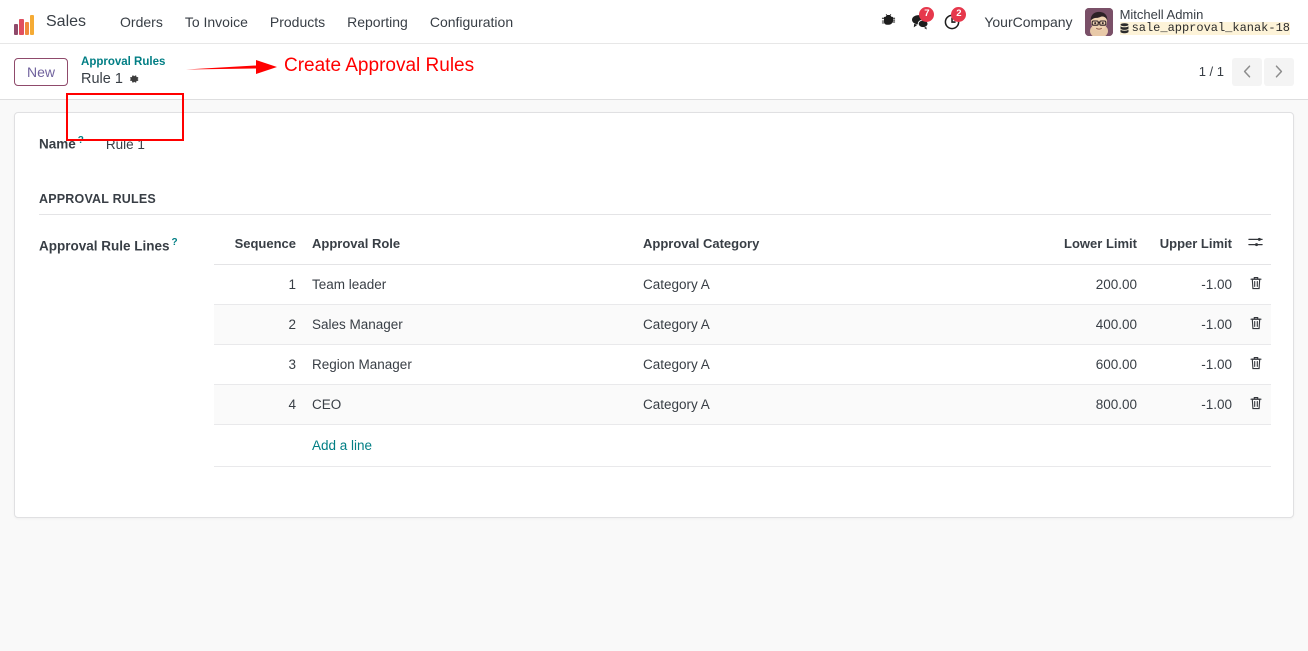  Describe the element at coordinates (81, 140) in the screenshot. I see `name-tooltip-icon: ?` at that location.